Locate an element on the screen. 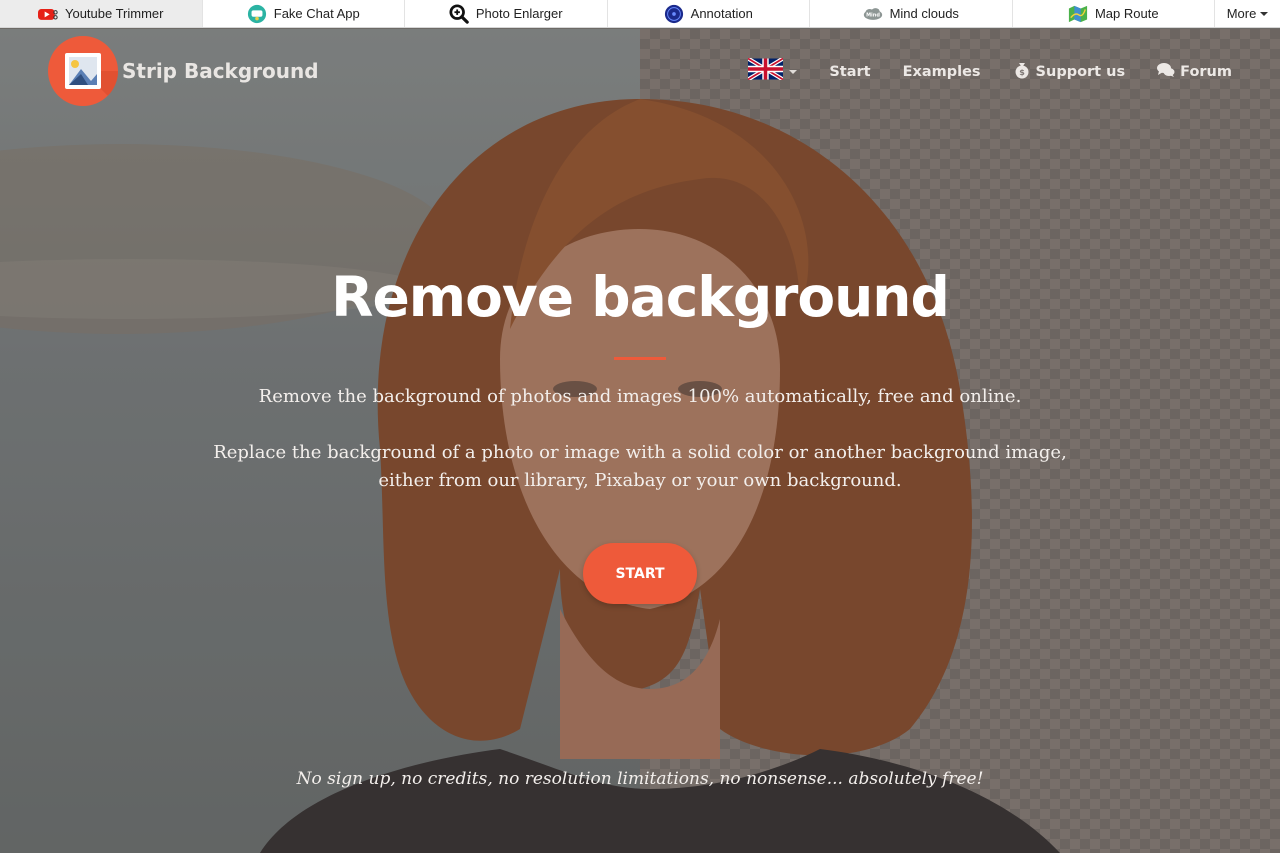 This screenshot has height=853, width=1280. title-divider is located at coordinates (640, 358).